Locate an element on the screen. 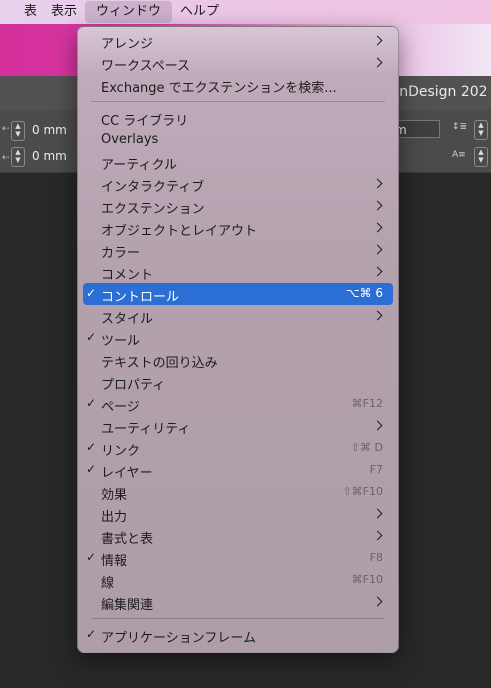 Image resolution: width=491 pixels, height=688 pixels. menubar-item-table: 表 is located at coordinates (30, 12).